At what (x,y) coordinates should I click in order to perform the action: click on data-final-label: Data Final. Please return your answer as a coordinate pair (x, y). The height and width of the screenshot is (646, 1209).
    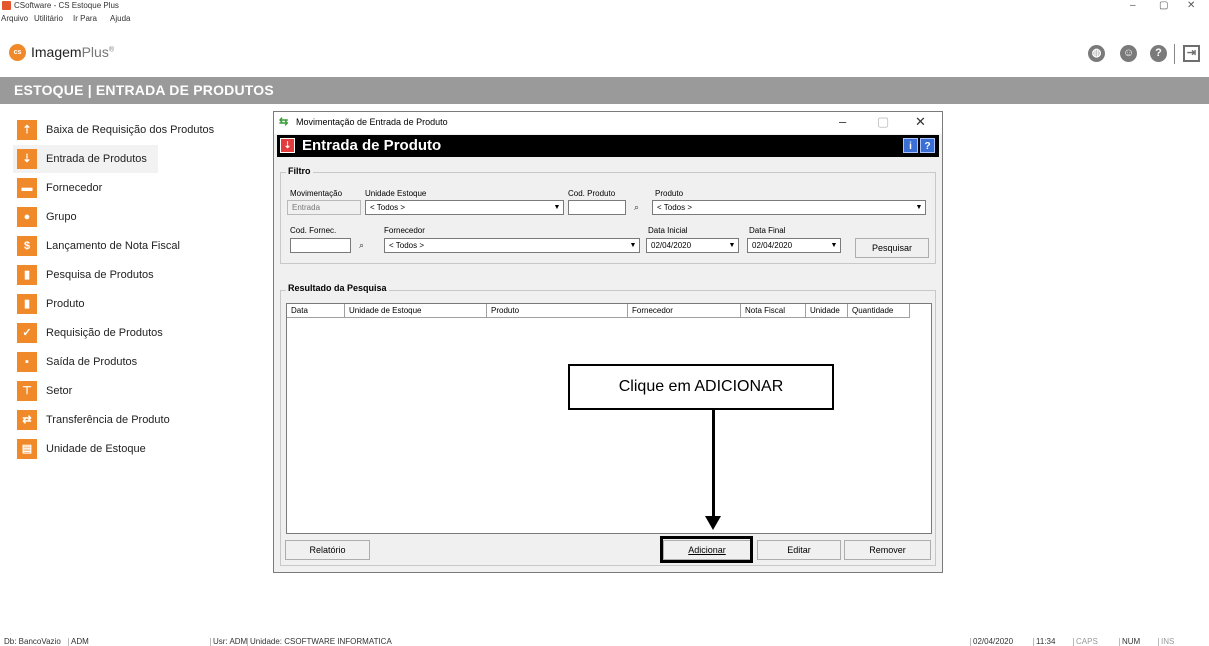
    Looking at the image, I should click on (767, 230).